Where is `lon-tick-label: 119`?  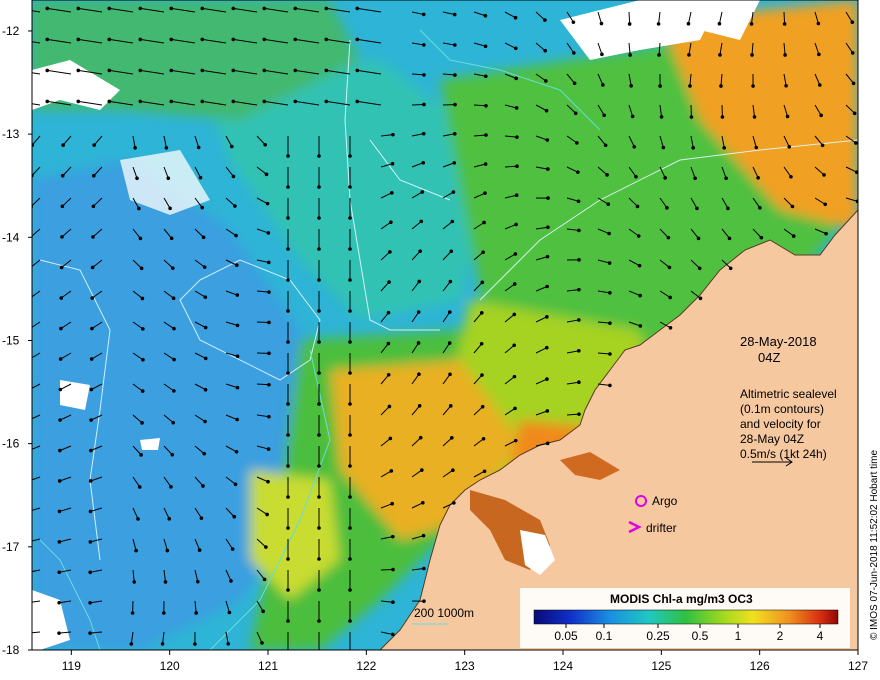
lon-tick-label: 119 is located at coordinates (71, 666).